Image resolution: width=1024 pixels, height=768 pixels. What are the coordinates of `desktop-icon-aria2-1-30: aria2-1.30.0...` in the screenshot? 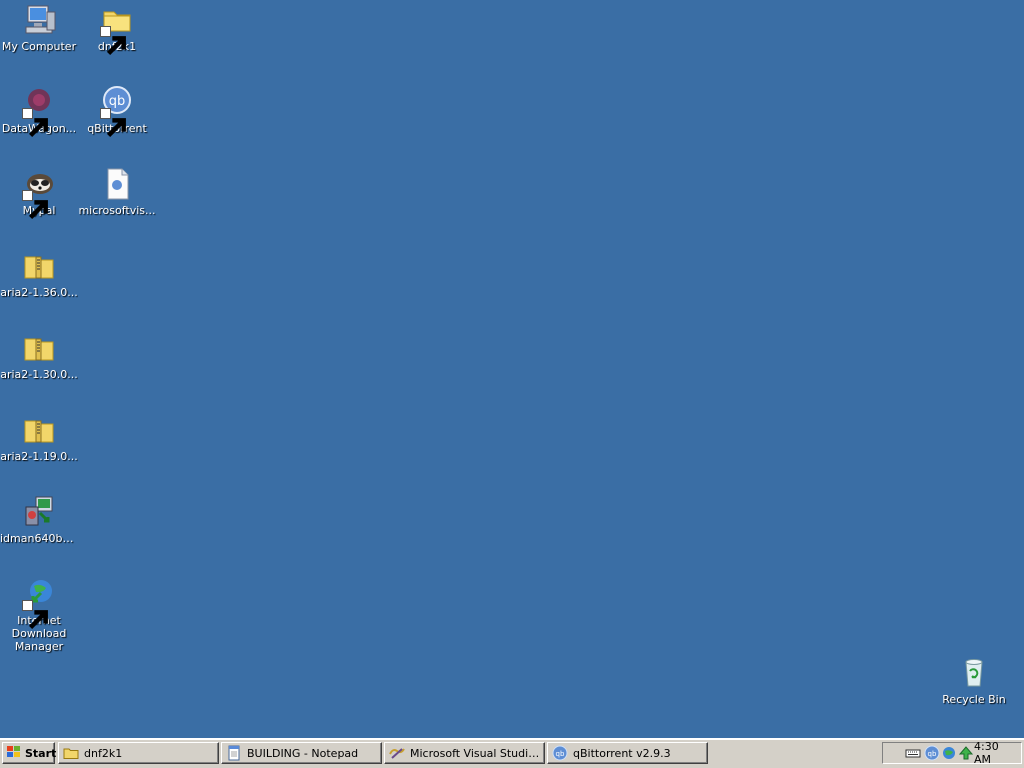 It's located at (39, 356).